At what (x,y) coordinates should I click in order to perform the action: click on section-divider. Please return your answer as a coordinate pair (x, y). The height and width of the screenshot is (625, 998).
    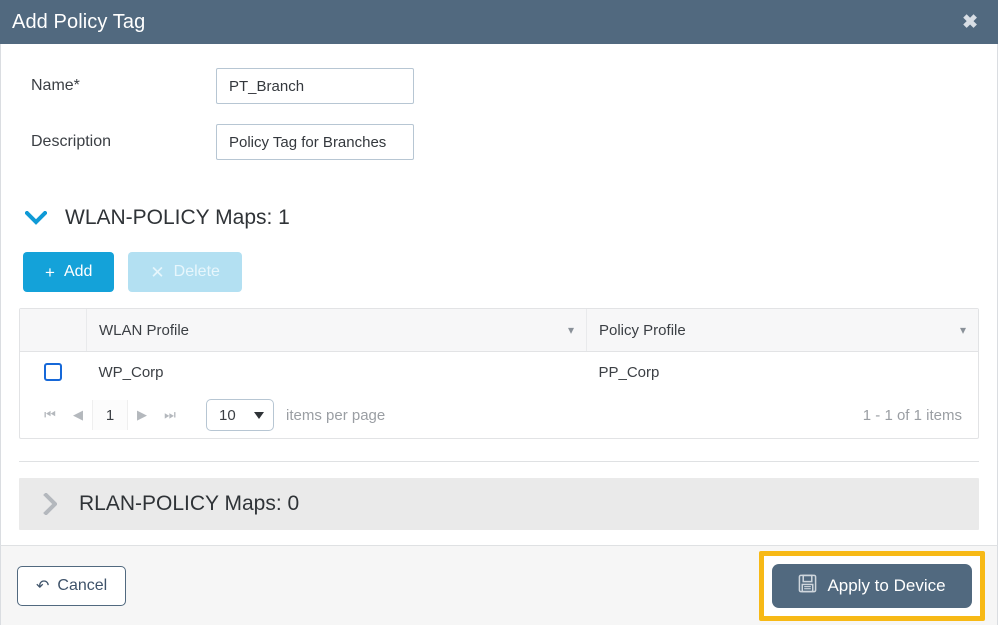
    Looking at the image, I should click on (499, 461).